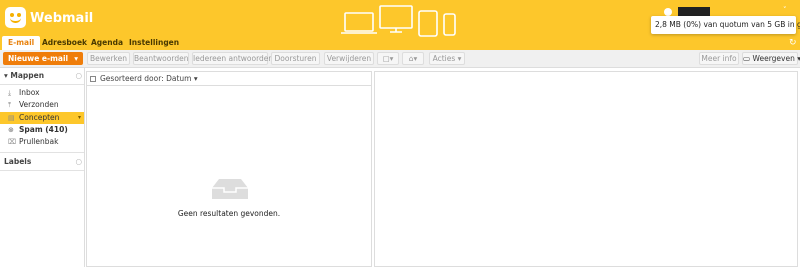 The image size is (800, 267). I want to click on actions-button: Acties ▾, so click(447, 58).